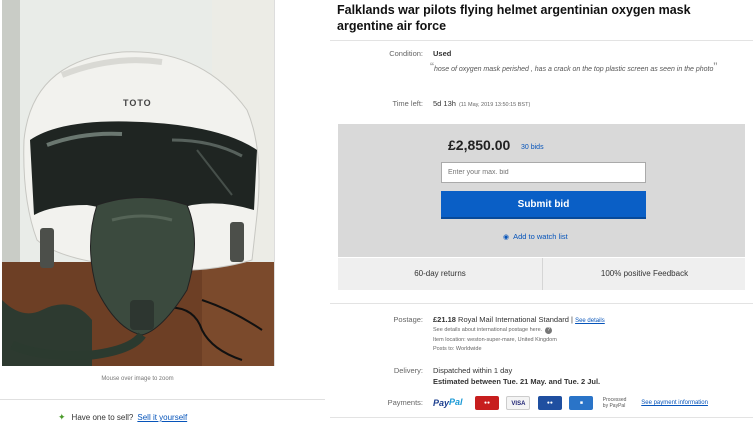 The height and width of the screenshot is (422, 753). I want to click on current-price: £2,850.00, so click(479, 145).